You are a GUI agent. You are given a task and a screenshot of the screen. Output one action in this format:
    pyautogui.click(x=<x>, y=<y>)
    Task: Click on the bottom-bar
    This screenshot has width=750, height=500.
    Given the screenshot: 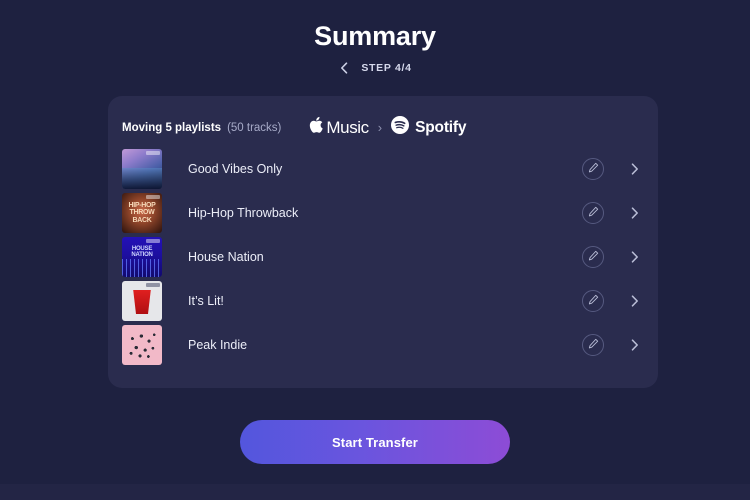 What is the action you would take?
    pyautogui.click(x=375, y=492)
    